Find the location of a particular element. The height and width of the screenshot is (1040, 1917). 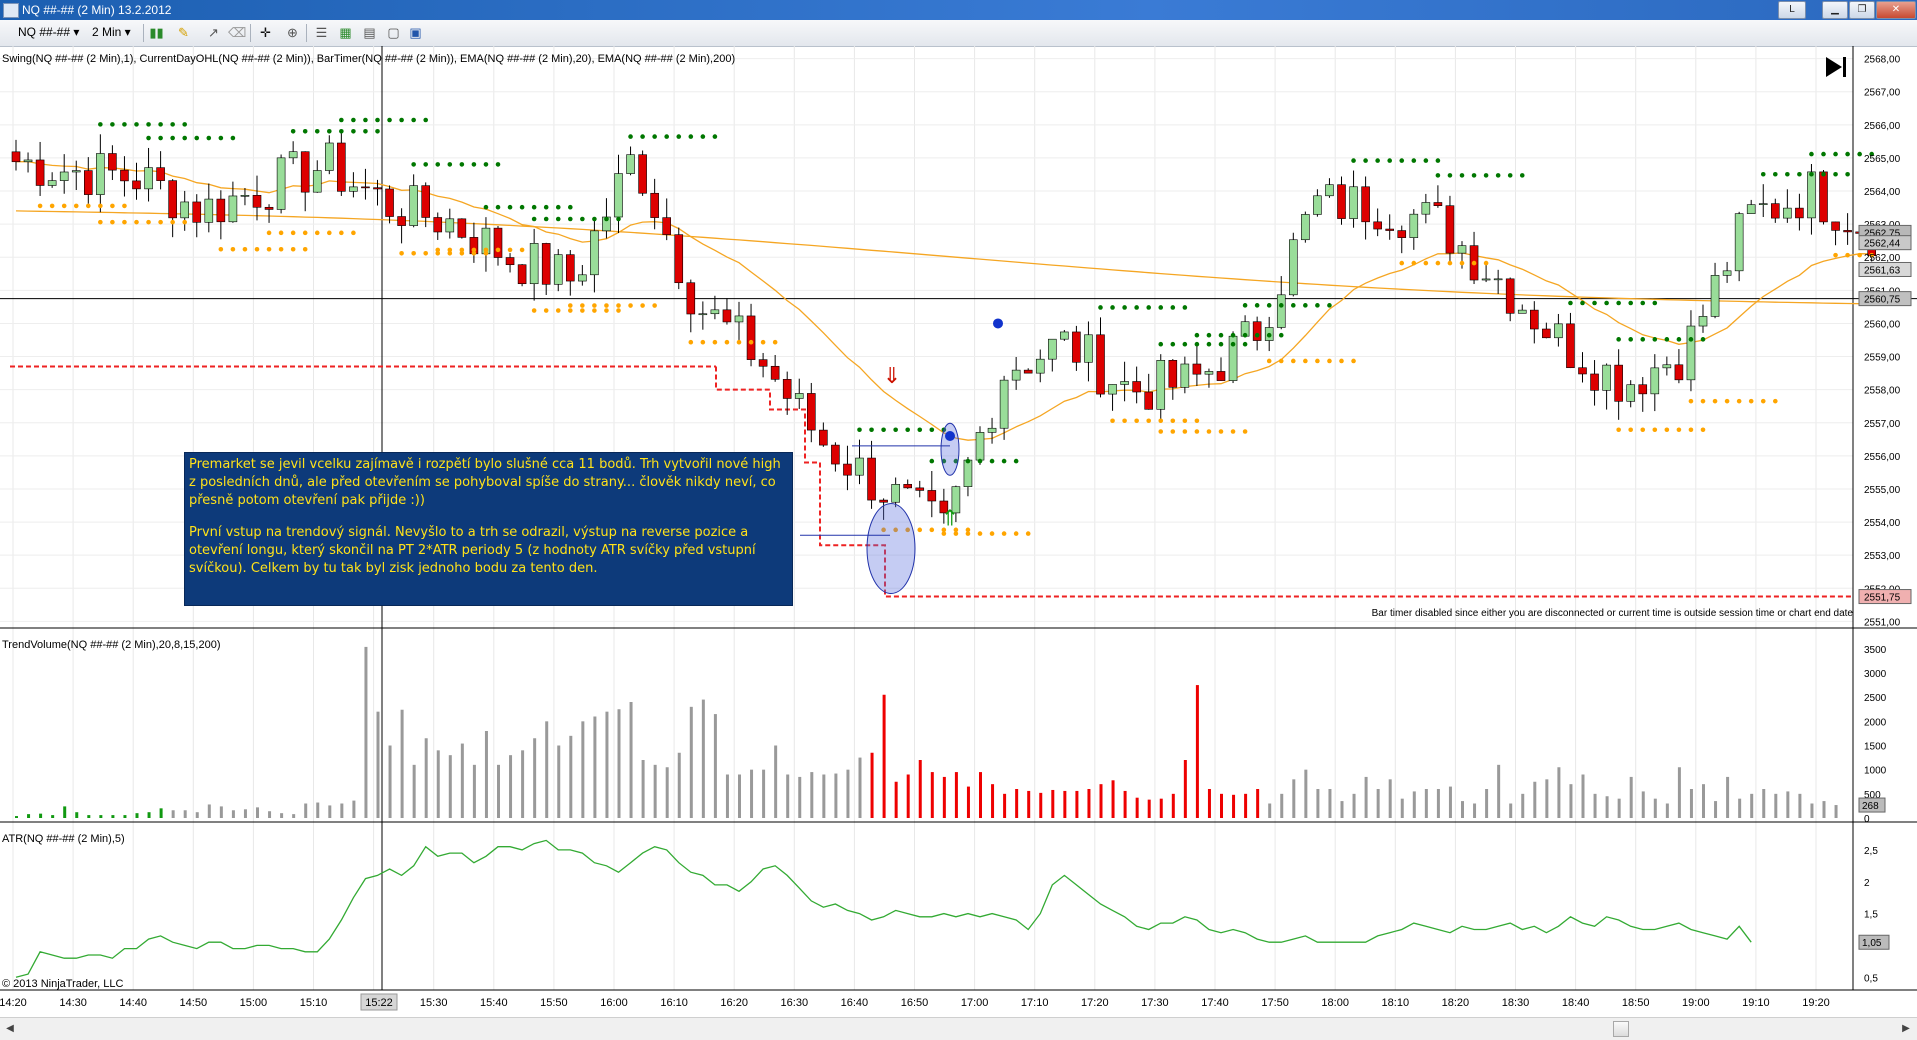

eraser-icon: ⌫ is located at coordinates (237, 32).